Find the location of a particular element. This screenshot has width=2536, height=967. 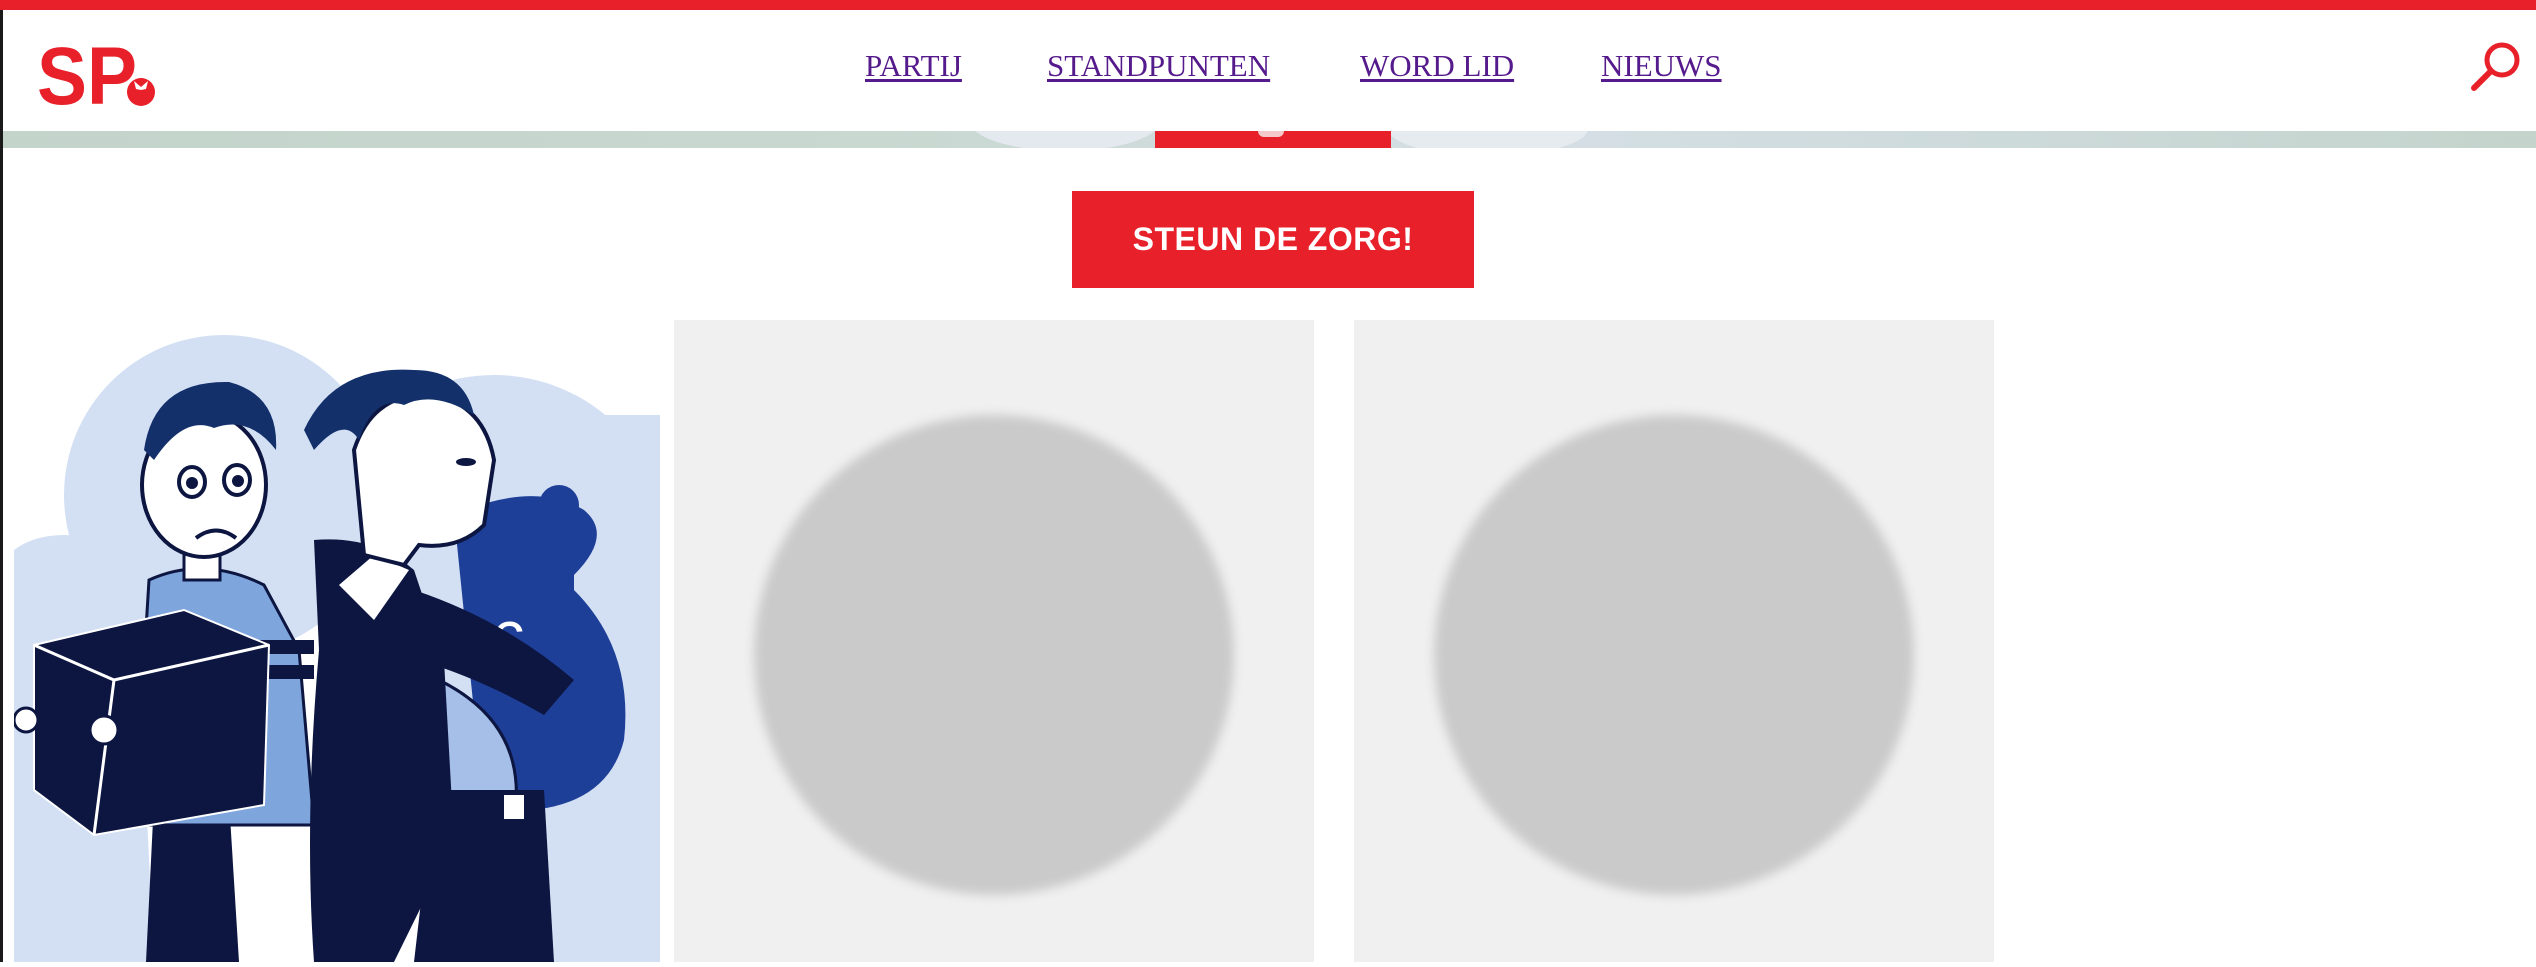

hero-image-strip is located at coordinates (1269, 139).